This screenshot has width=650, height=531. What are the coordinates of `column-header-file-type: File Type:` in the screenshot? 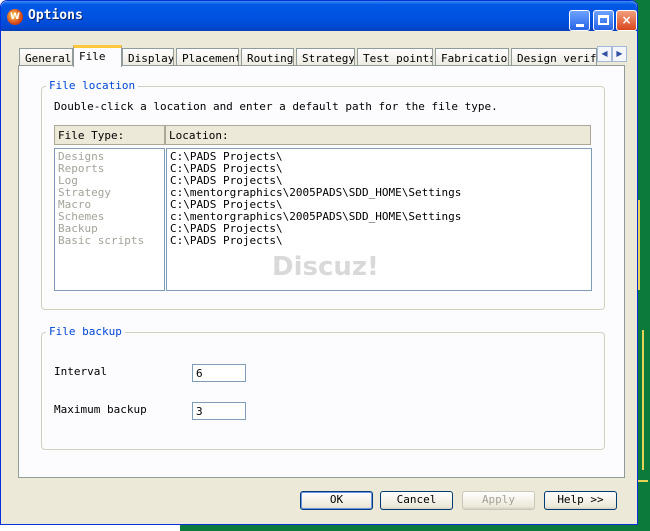 It's located at (109, 135).